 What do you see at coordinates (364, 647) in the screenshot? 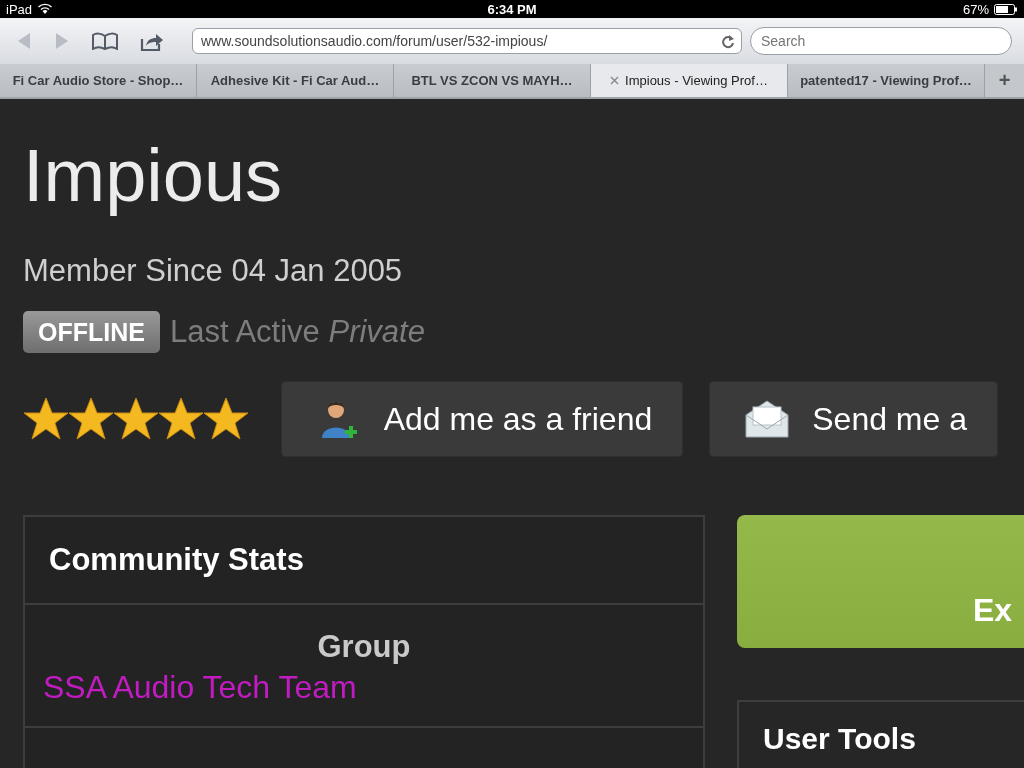
I see `group-label: Group` at bounding box center [364, 647].